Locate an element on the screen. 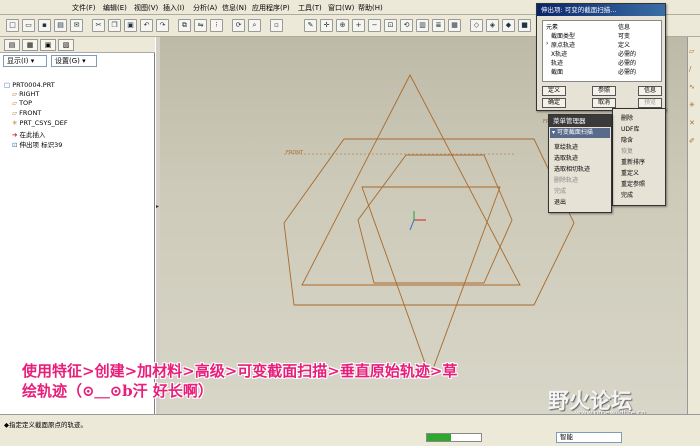 The image size is (700, 446). menu-item-quit: 退出 is located at coordinates (560, 201).